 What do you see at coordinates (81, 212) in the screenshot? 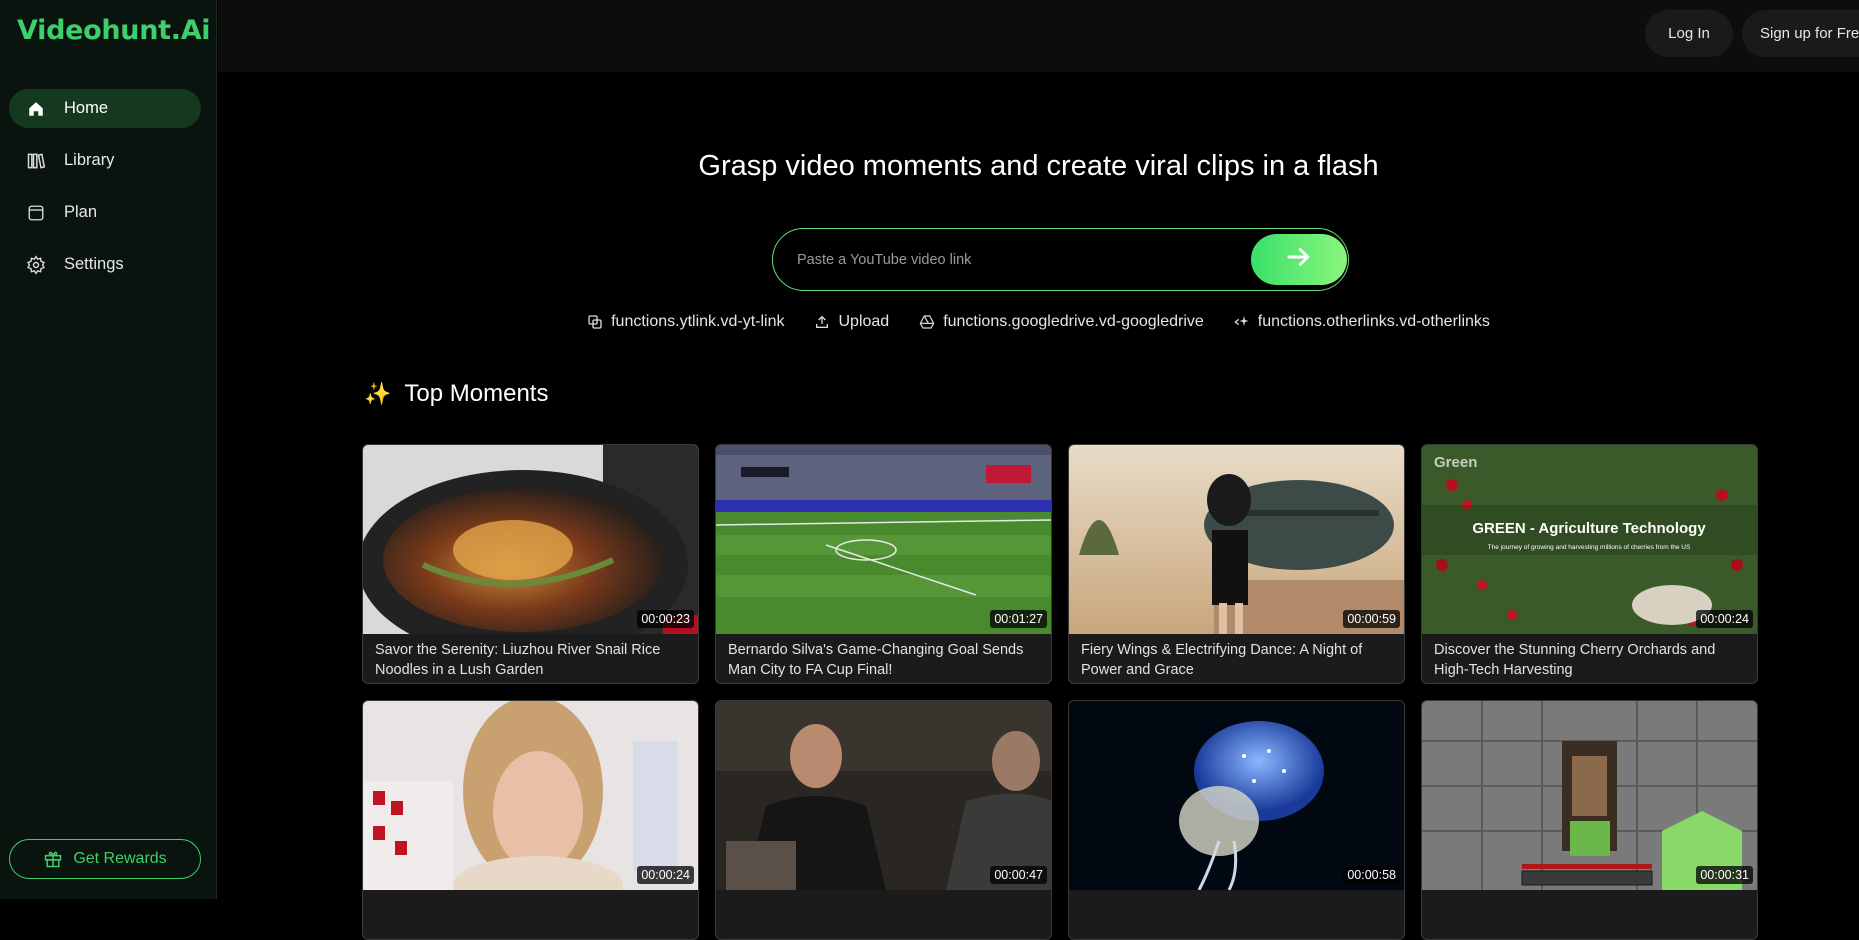
I see `sidebar-item-label: Plan` at bounding box center [81, 212].